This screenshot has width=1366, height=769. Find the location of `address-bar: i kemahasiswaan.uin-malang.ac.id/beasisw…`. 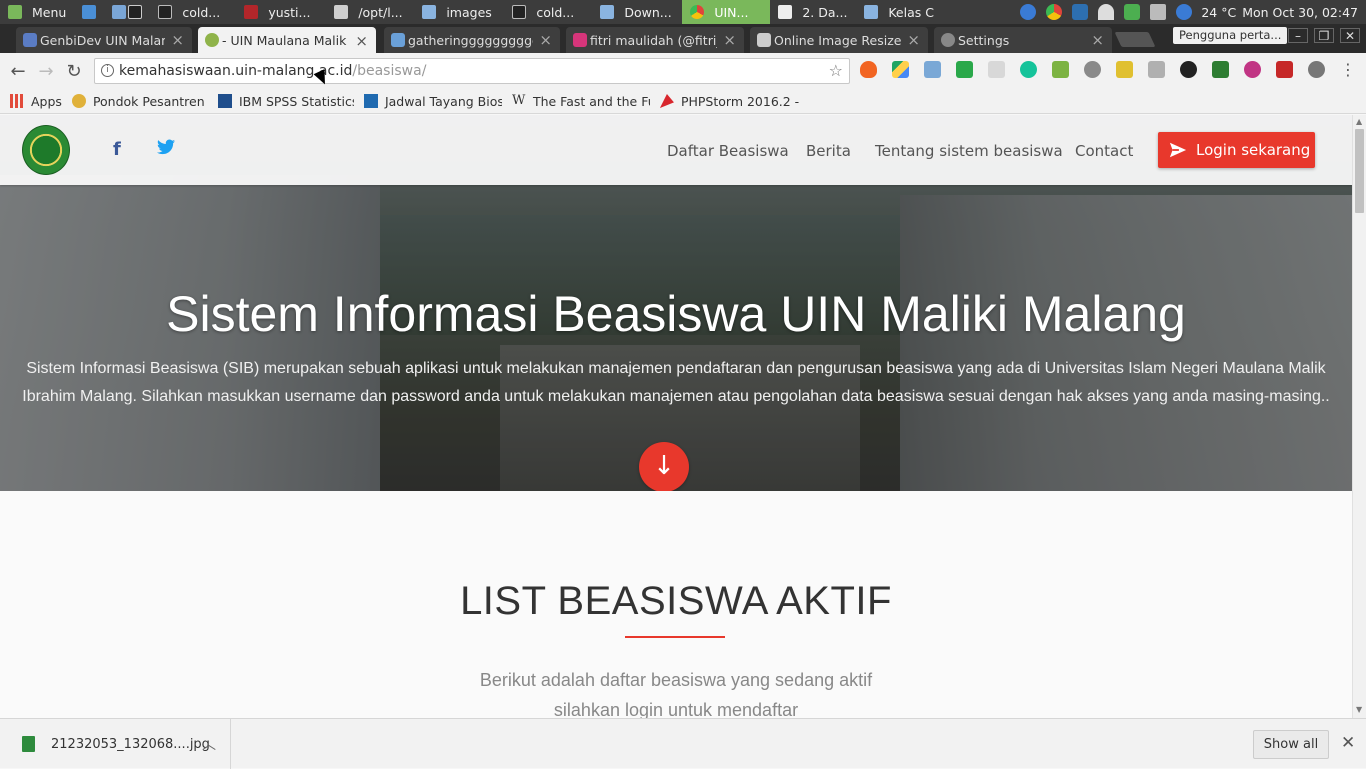

address-bar: i kemahasiswaan.uin-malang.ac.id/beasisw… is located at coordinates (472, 71).